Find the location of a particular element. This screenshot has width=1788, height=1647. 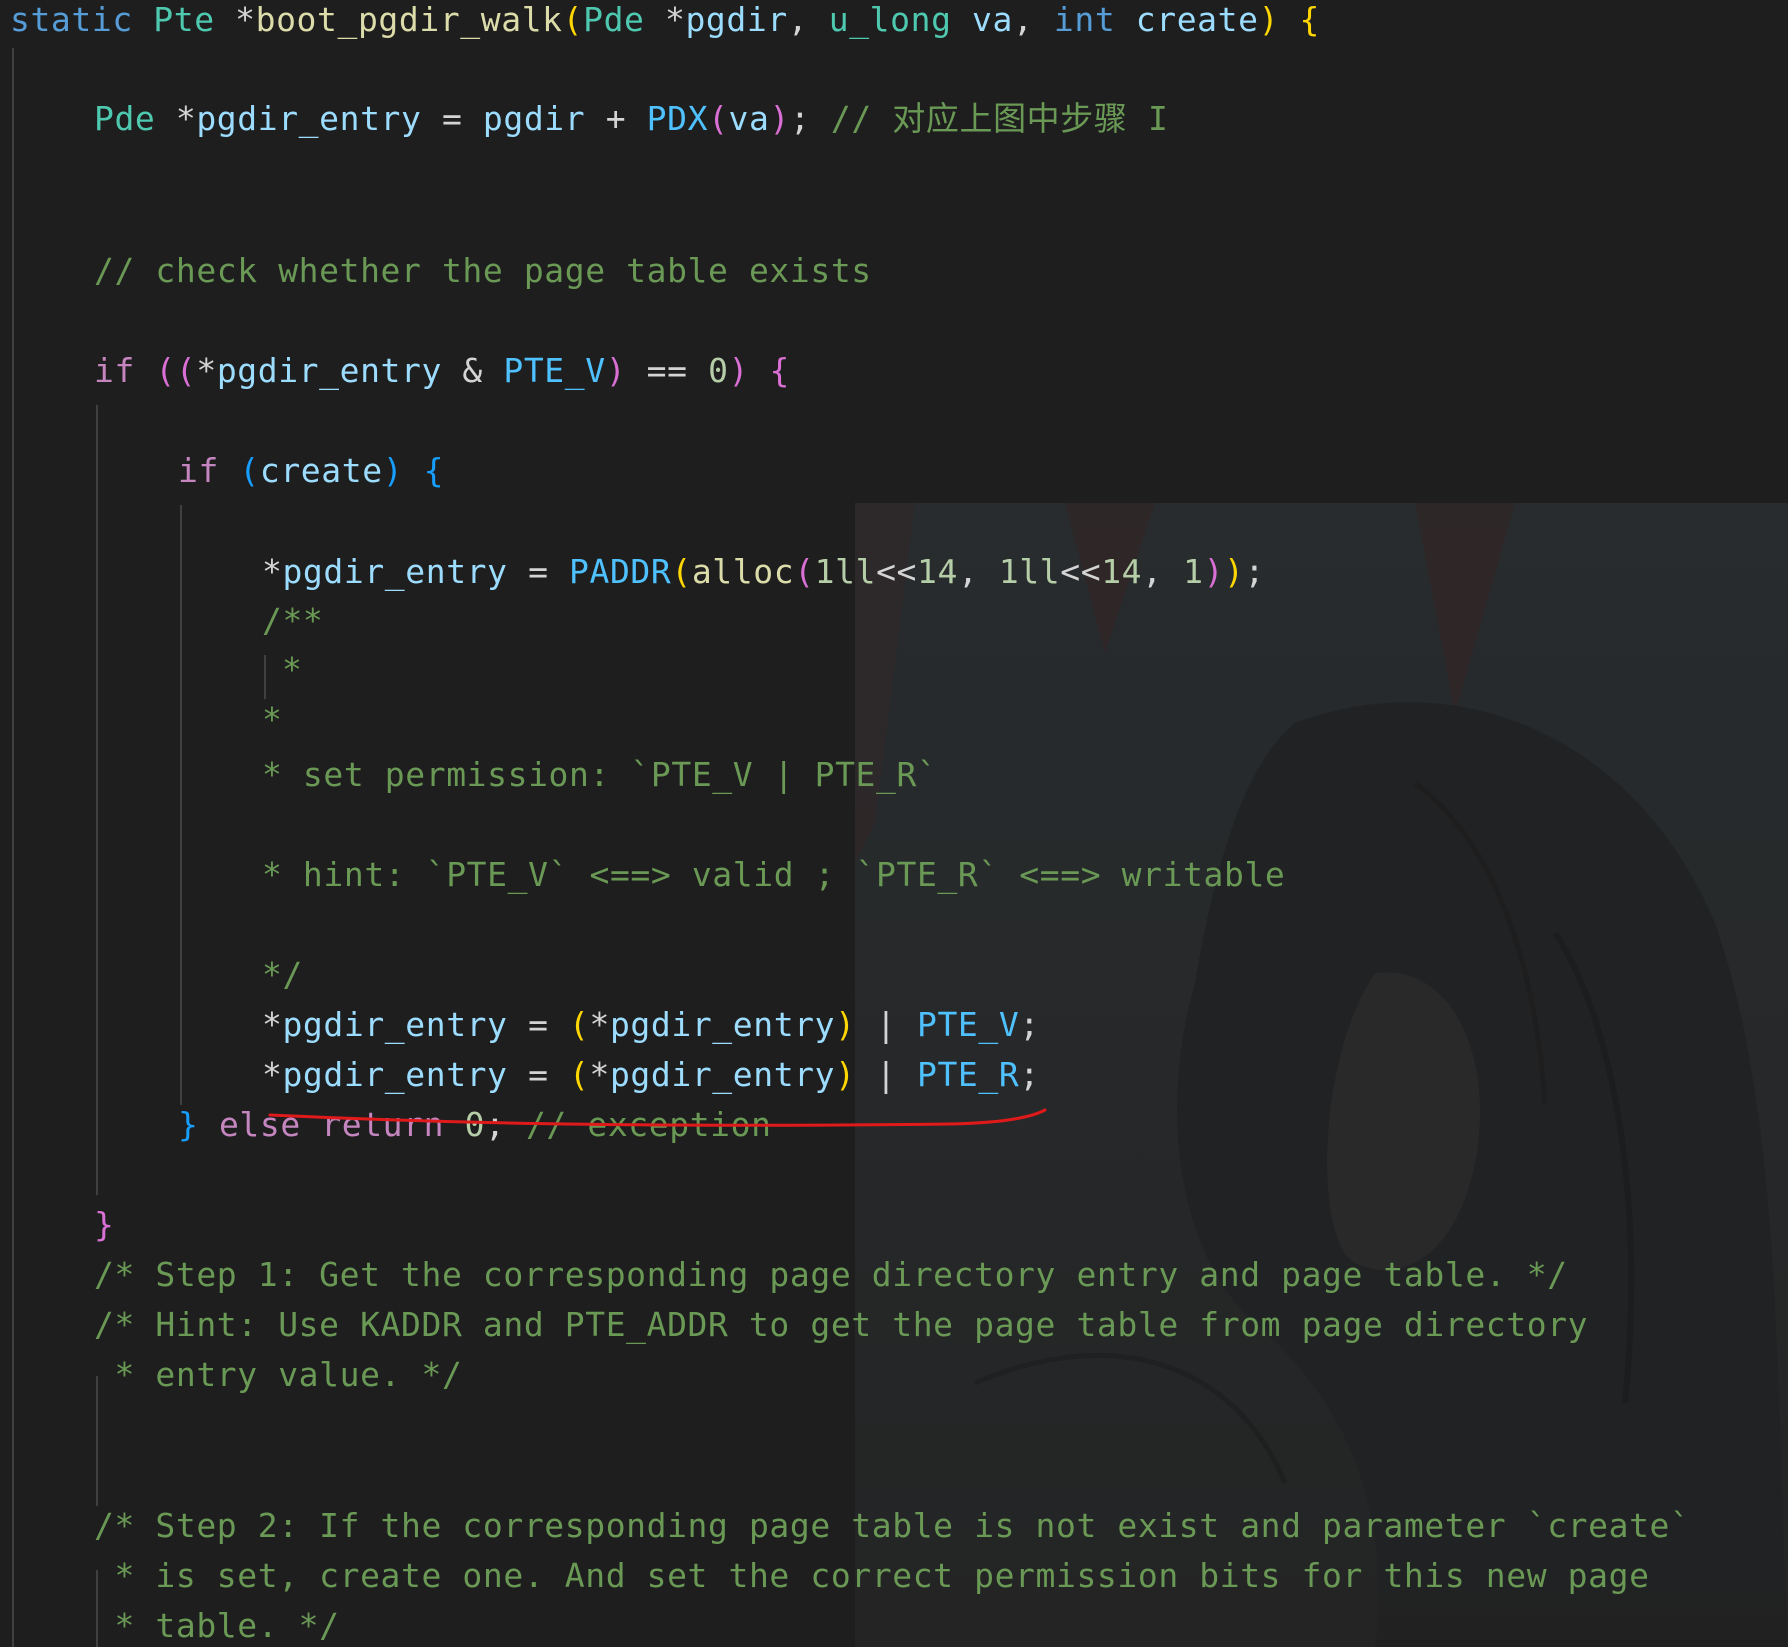

code-line: } is located at coordinates (104, 1225).